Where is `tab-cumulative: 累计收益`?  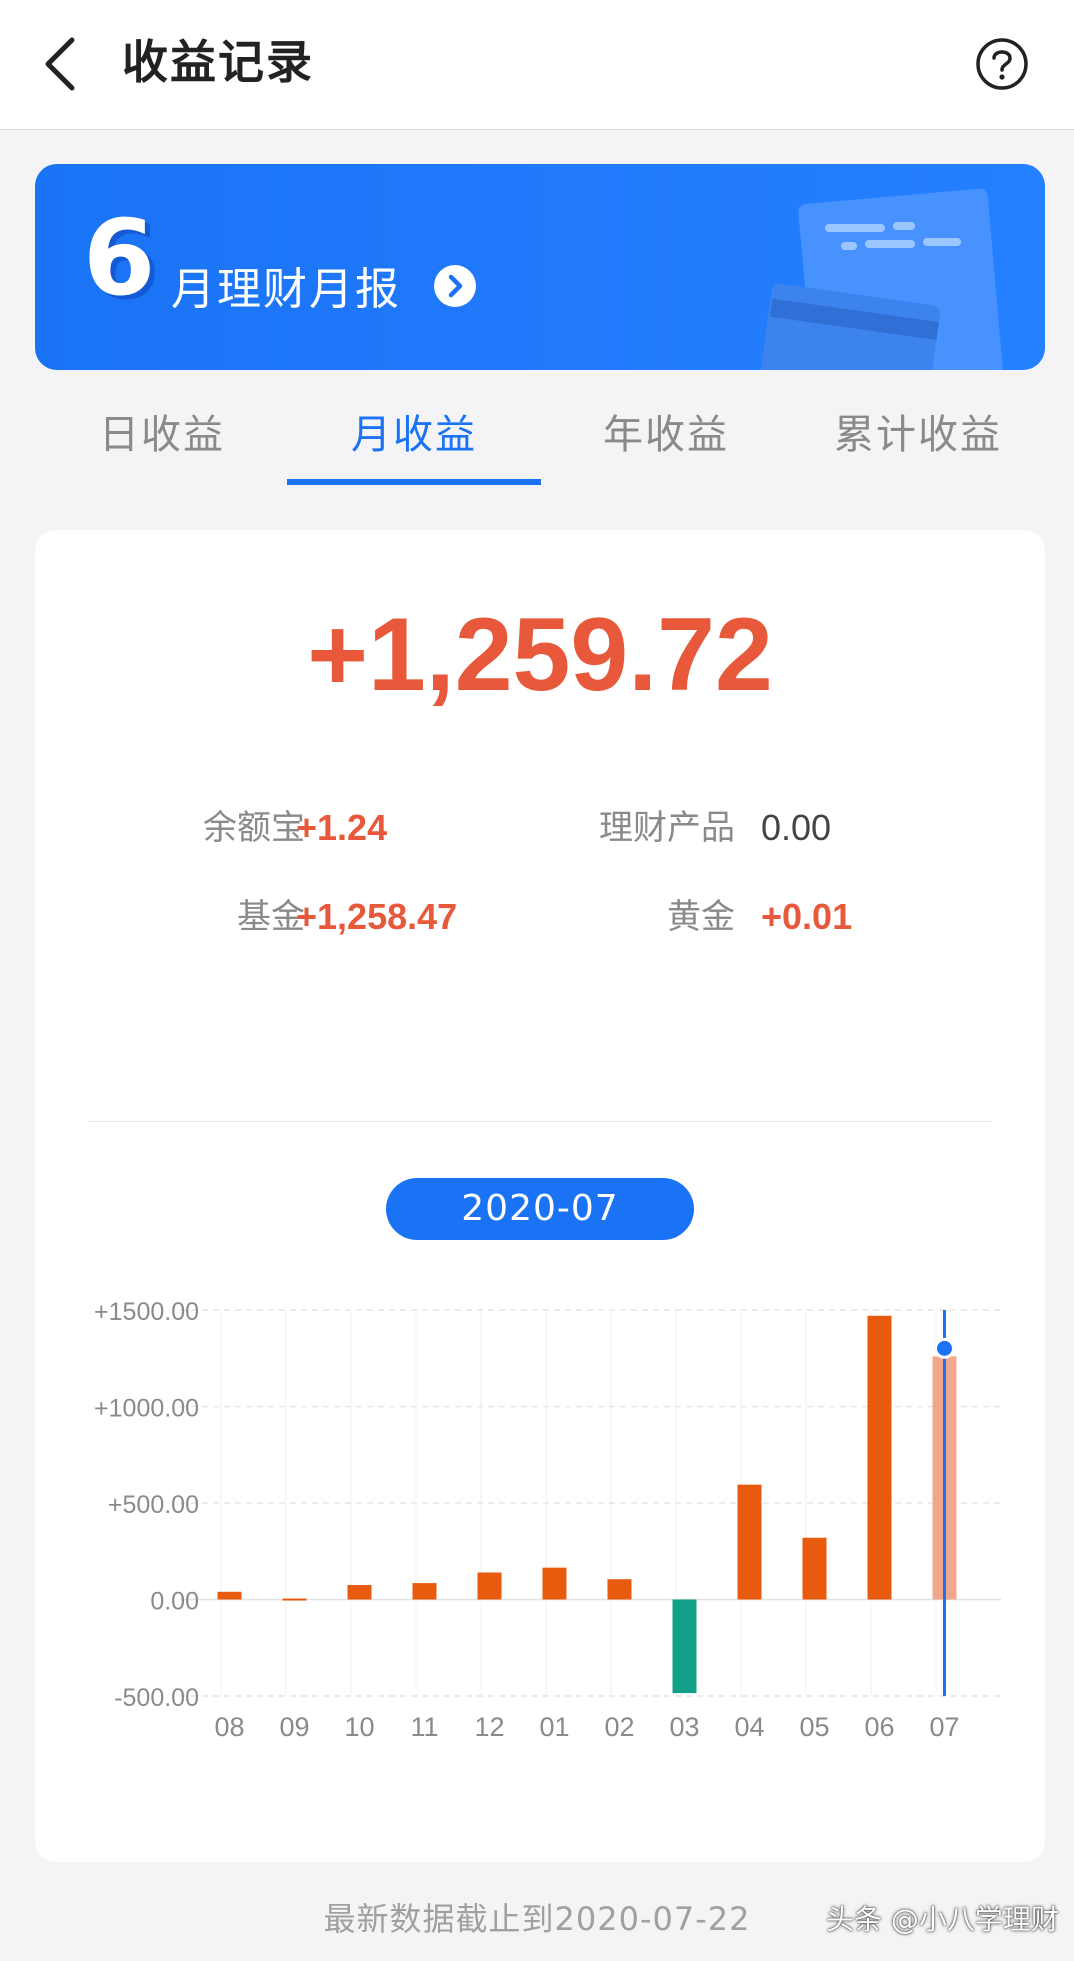
tab-cumulative: 累计收益 is located at coordinates (918, 443).